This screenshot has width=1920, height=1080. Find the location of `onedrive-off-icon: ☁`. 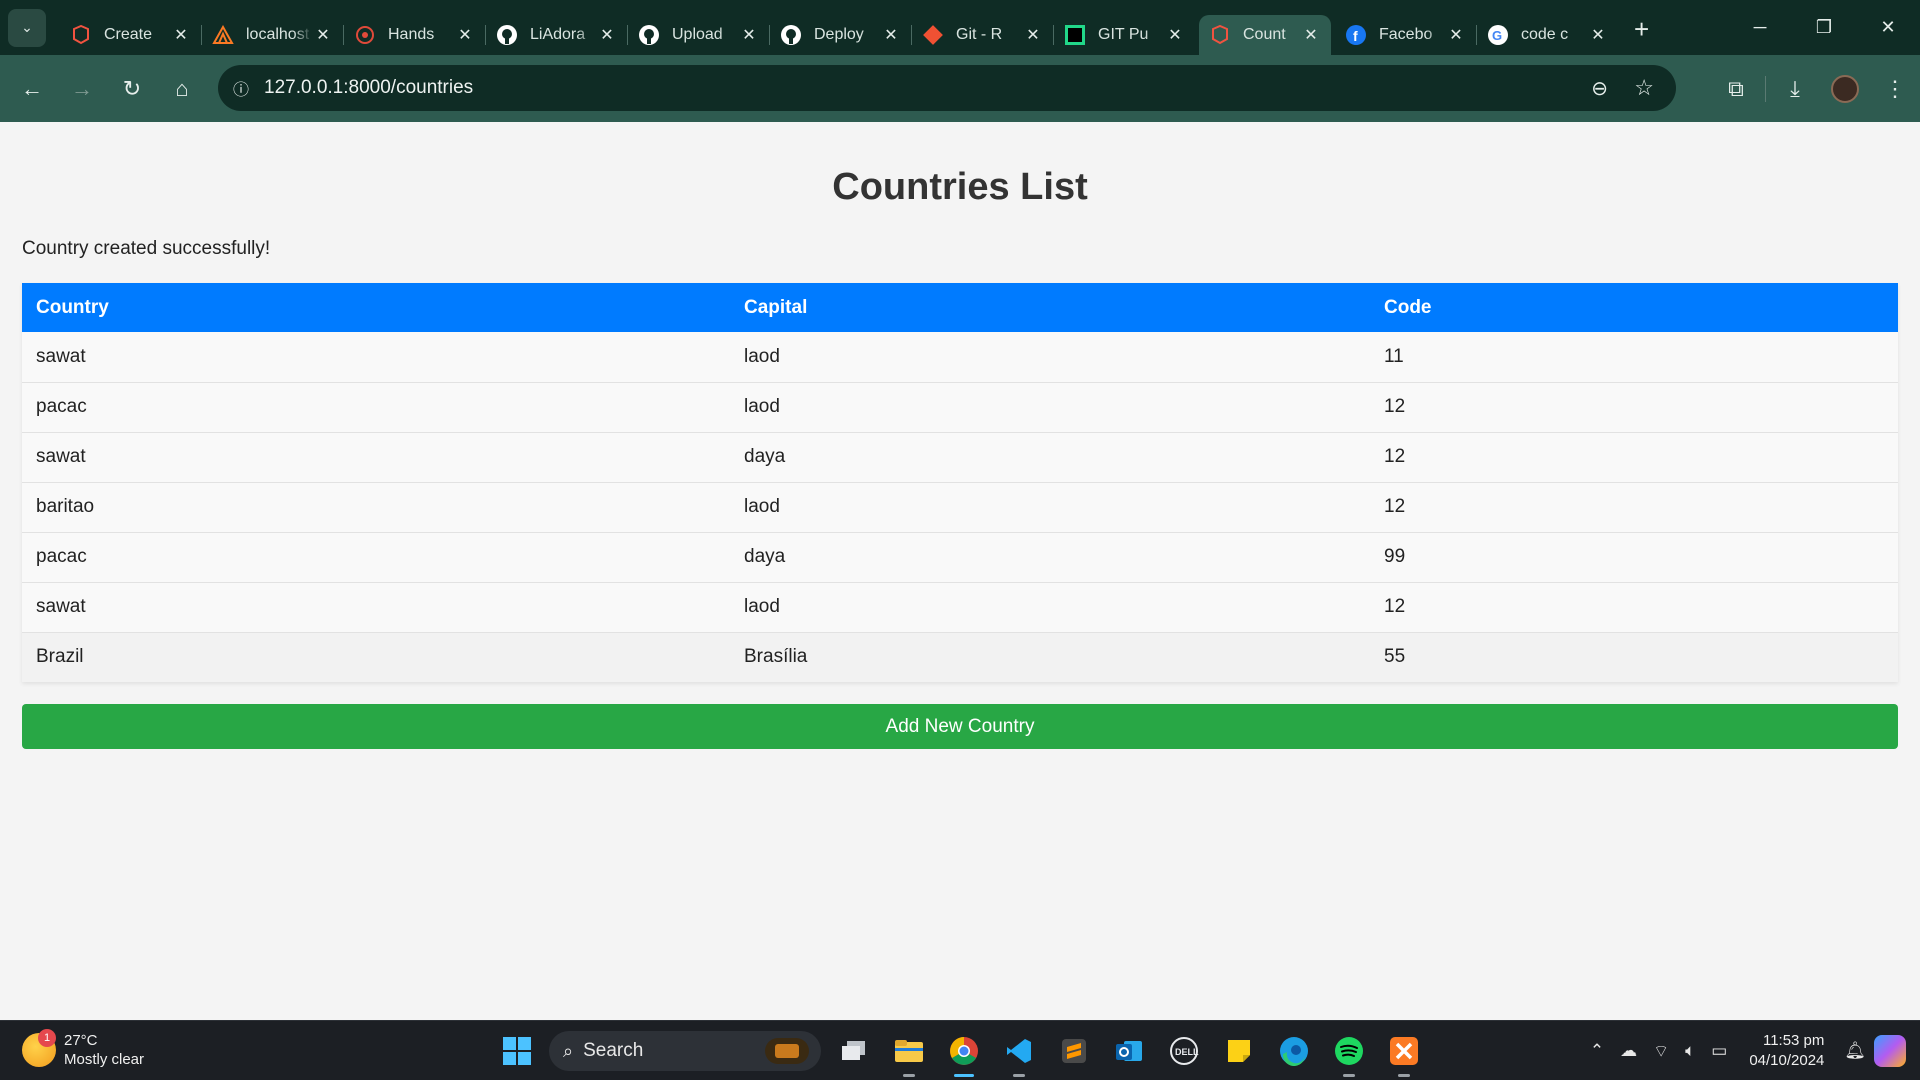

onedrive-off-icon: ☁ is located at coordinates (1628, 1051).